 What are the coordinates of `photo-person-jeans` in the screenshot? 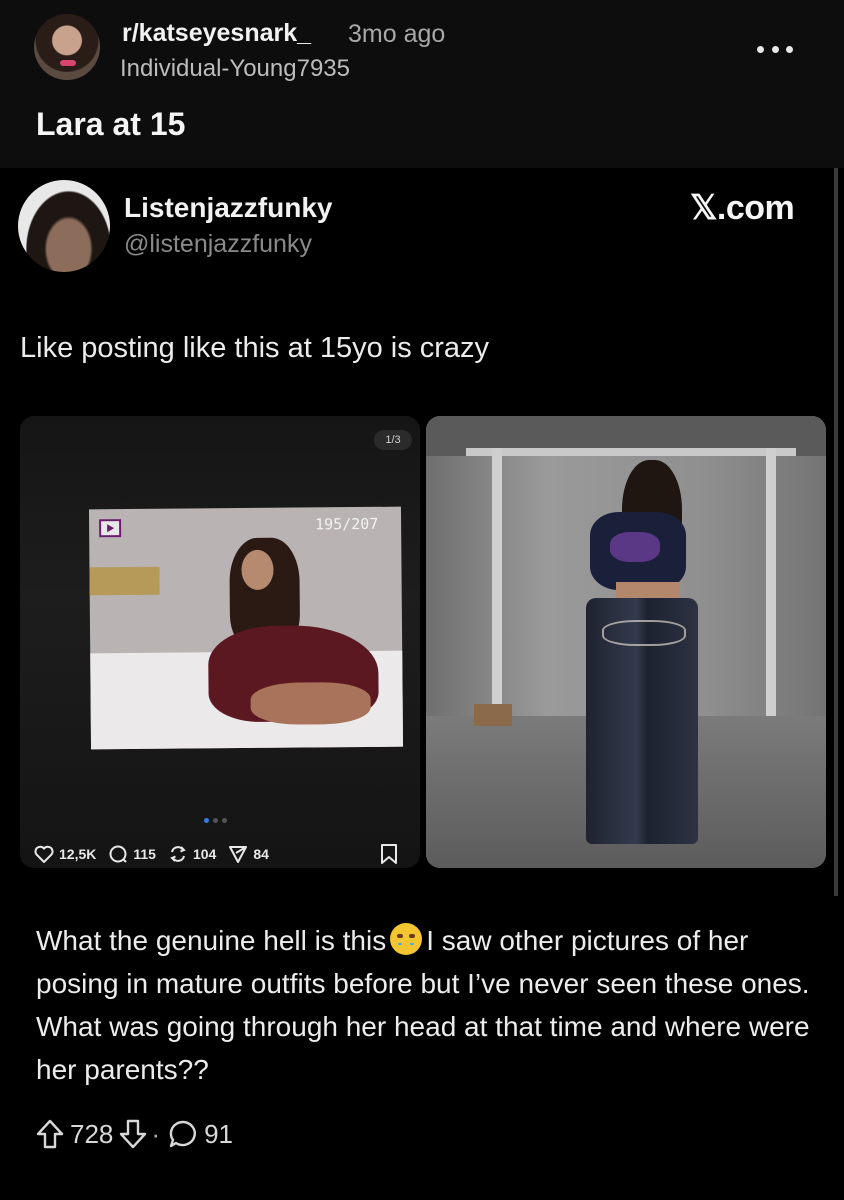 It's located at (642, 721).